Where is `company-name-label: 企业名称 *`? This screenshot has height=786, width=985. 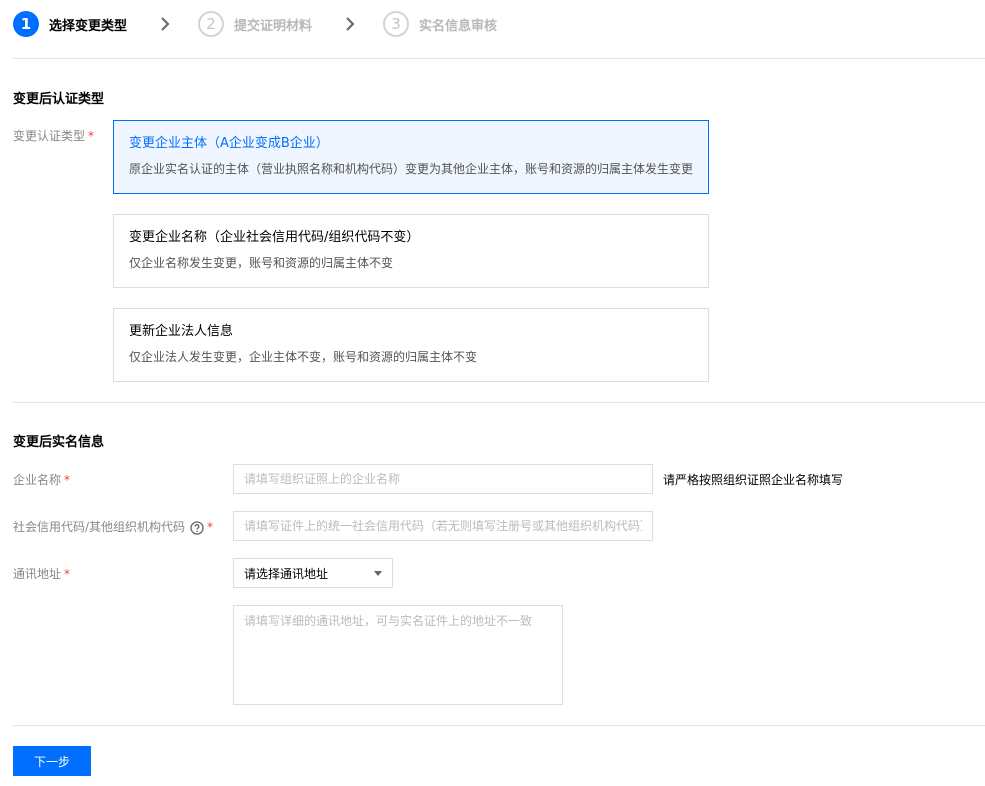 company-name-label: 企业名称 * is located at coordinates (41, 479).